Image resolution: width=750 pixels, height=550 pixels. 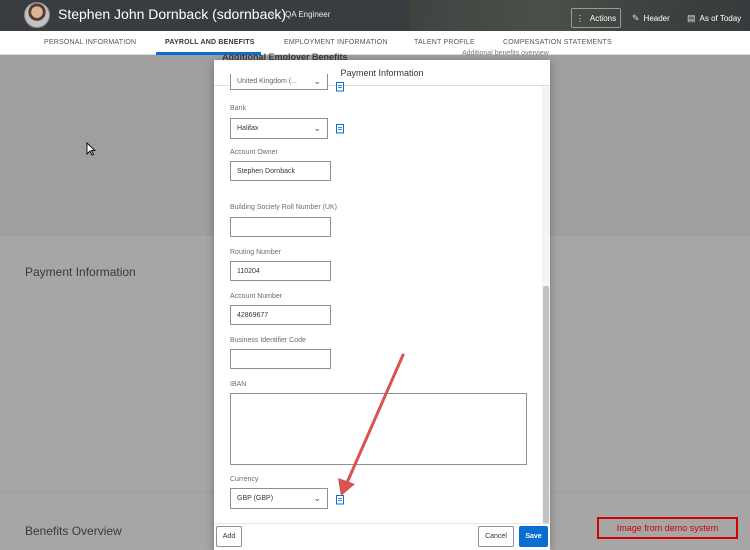 What do you see at coordinates (256, 296) in the screenshot?
I see `account-number-label: Account Number` at bounding box center [256, 296].